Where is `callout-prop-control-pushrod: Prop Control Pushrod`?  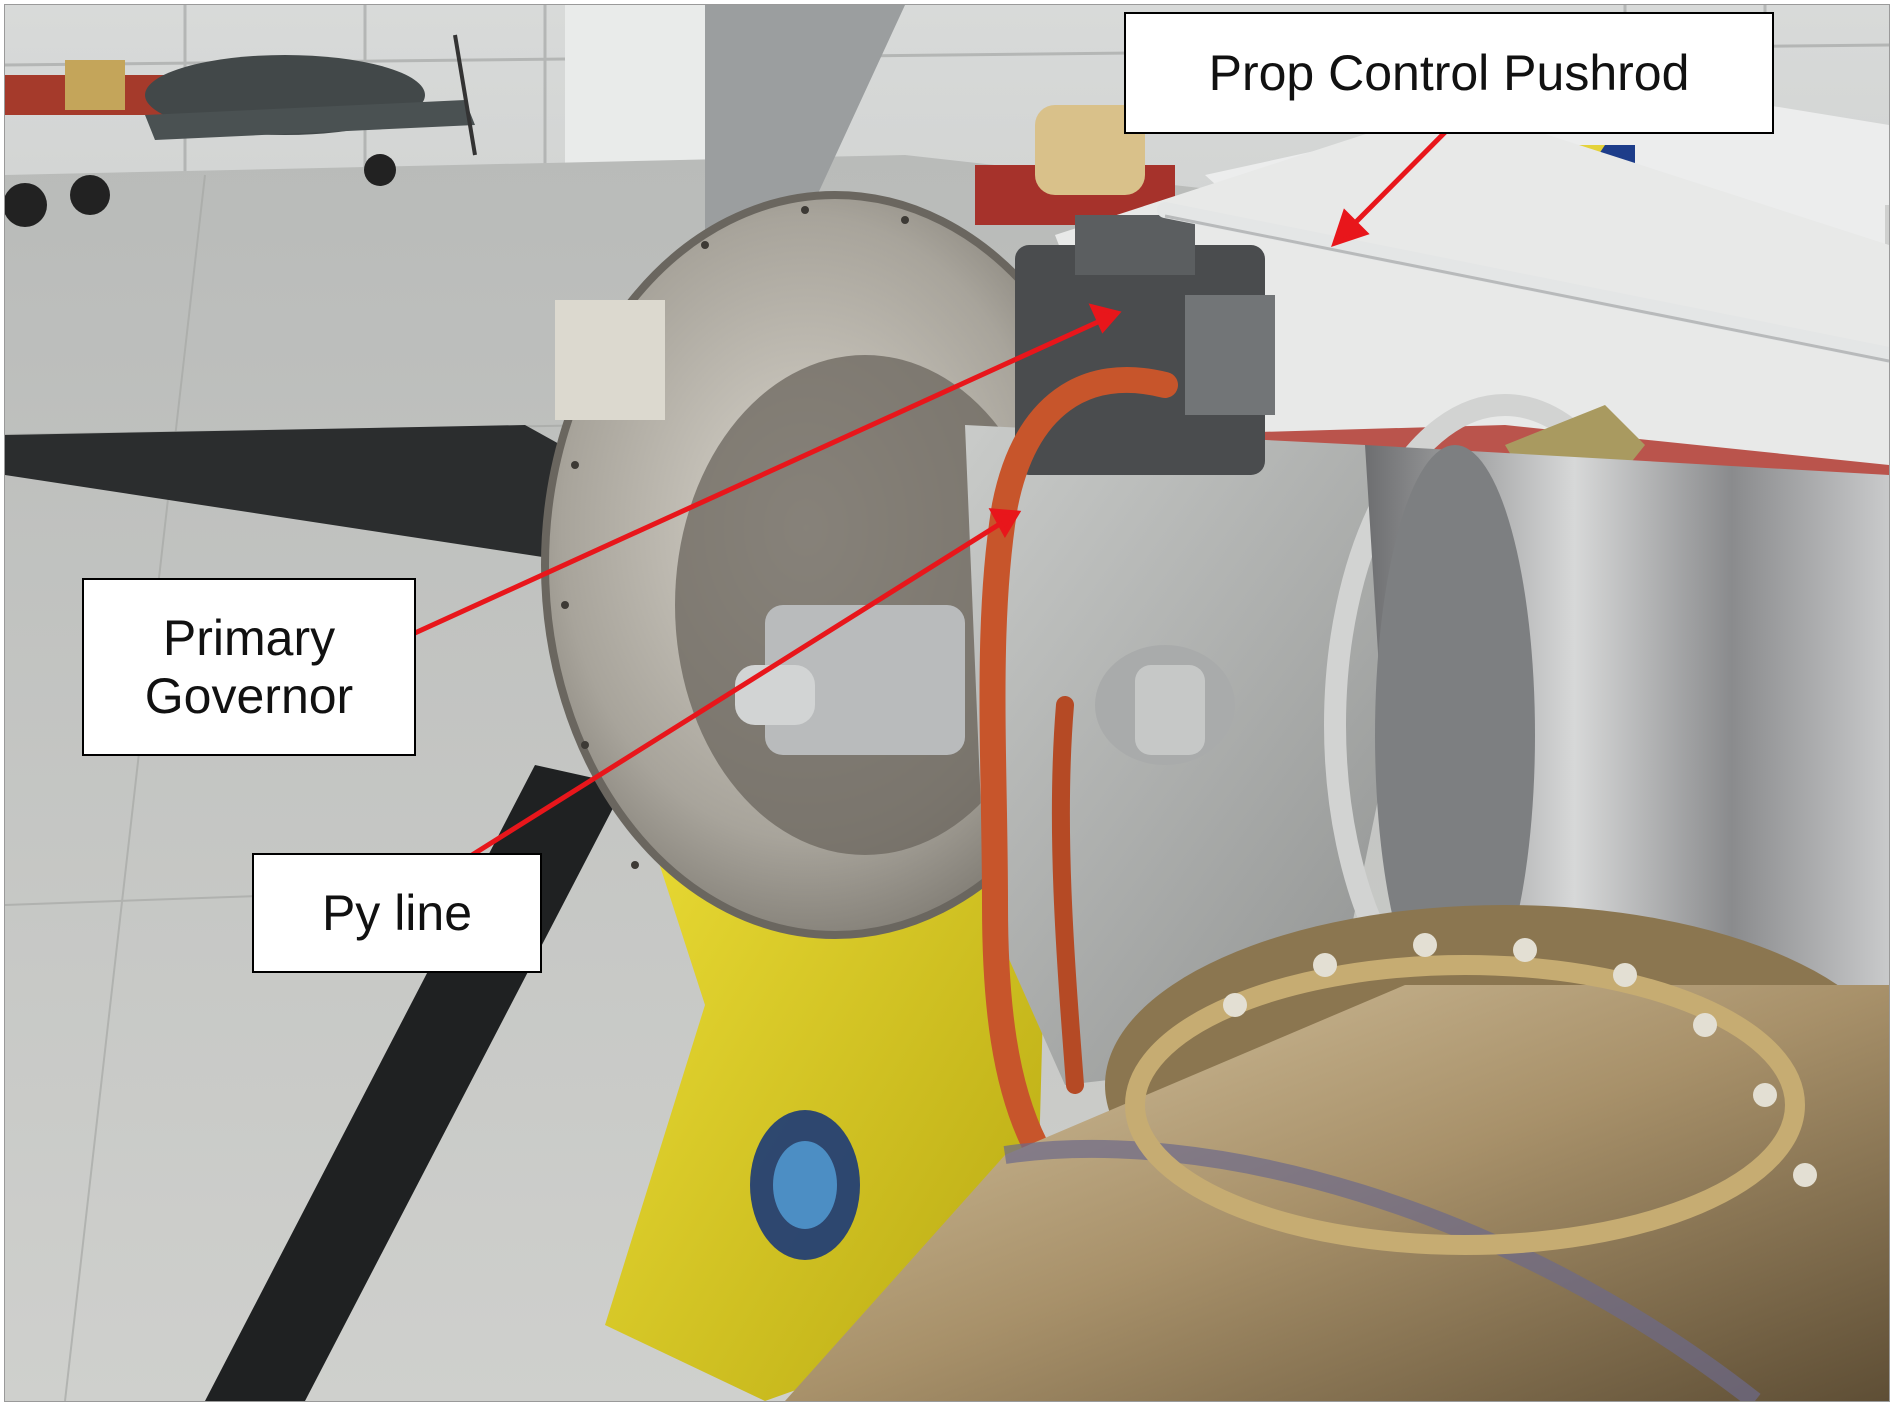
callout-prop-control-pushrod: Prop Control Pushrod is located at coordinates (1449, 73).